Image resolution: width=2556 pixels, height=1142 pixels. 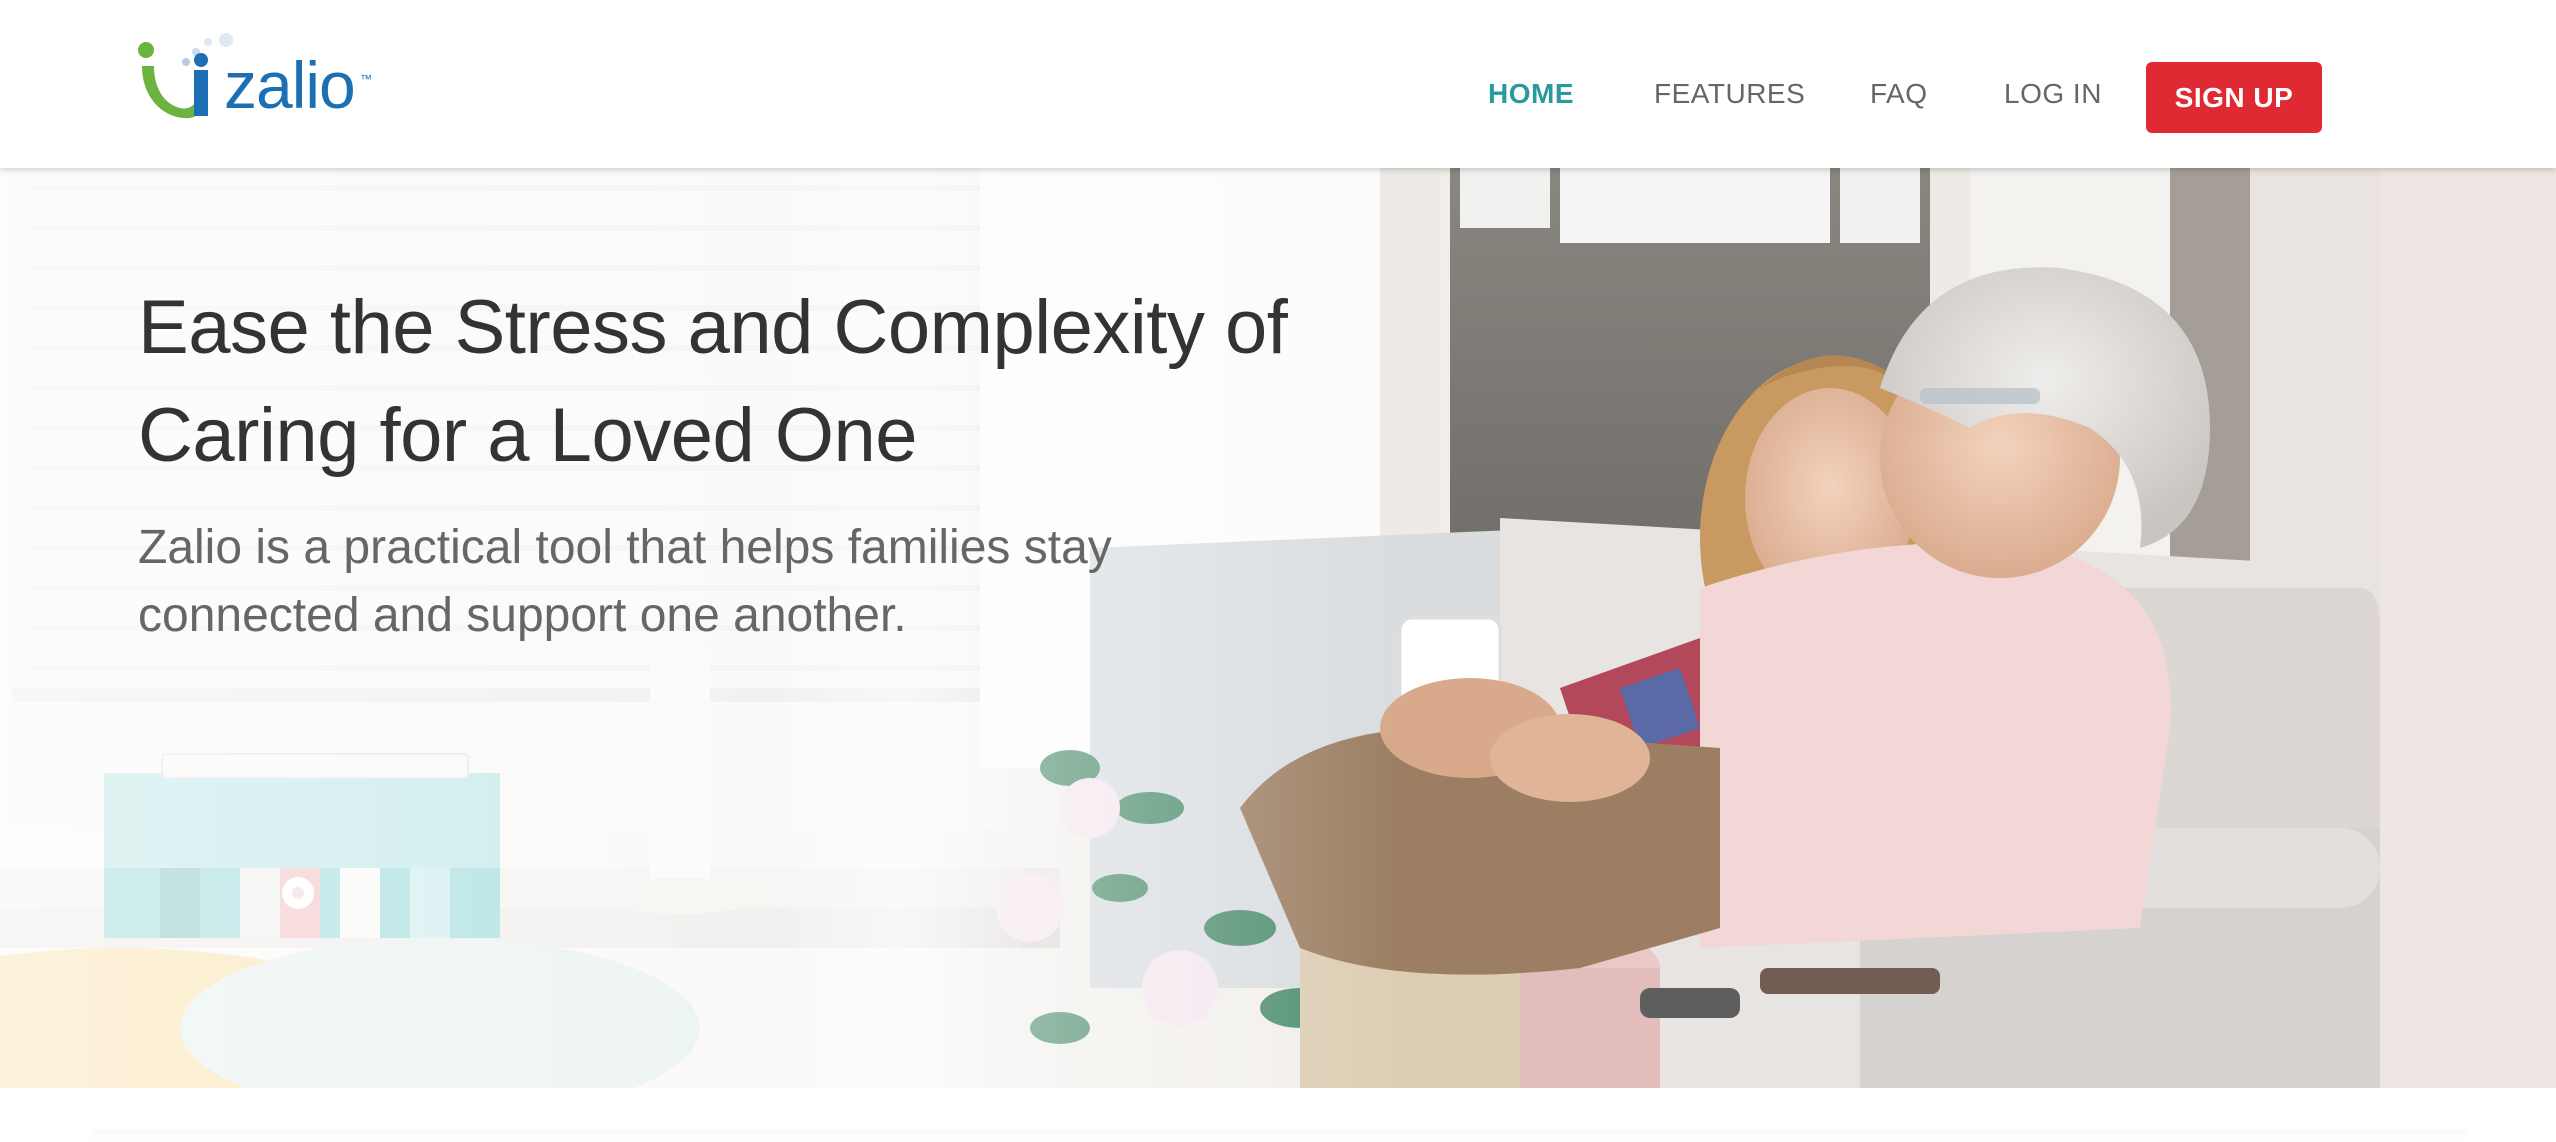 I want to click on main-nav: HOME FEATURES FAQ LOG IN SIGN UP, so click(x=1278, y=97).